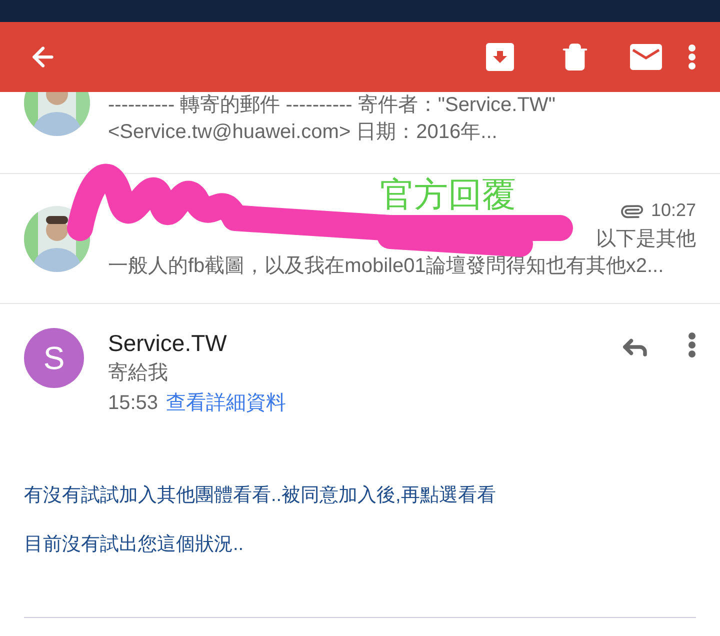  I want to click on more-button, so click(692, 57).